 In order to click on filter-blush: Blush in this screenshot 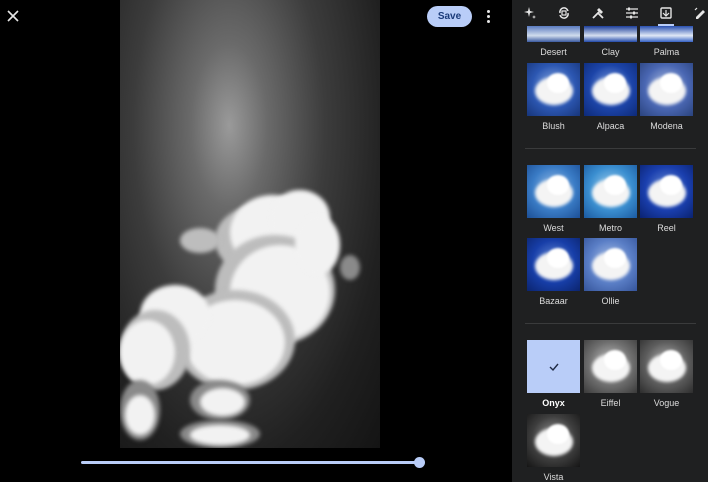, I will do `click(553, 97)`.